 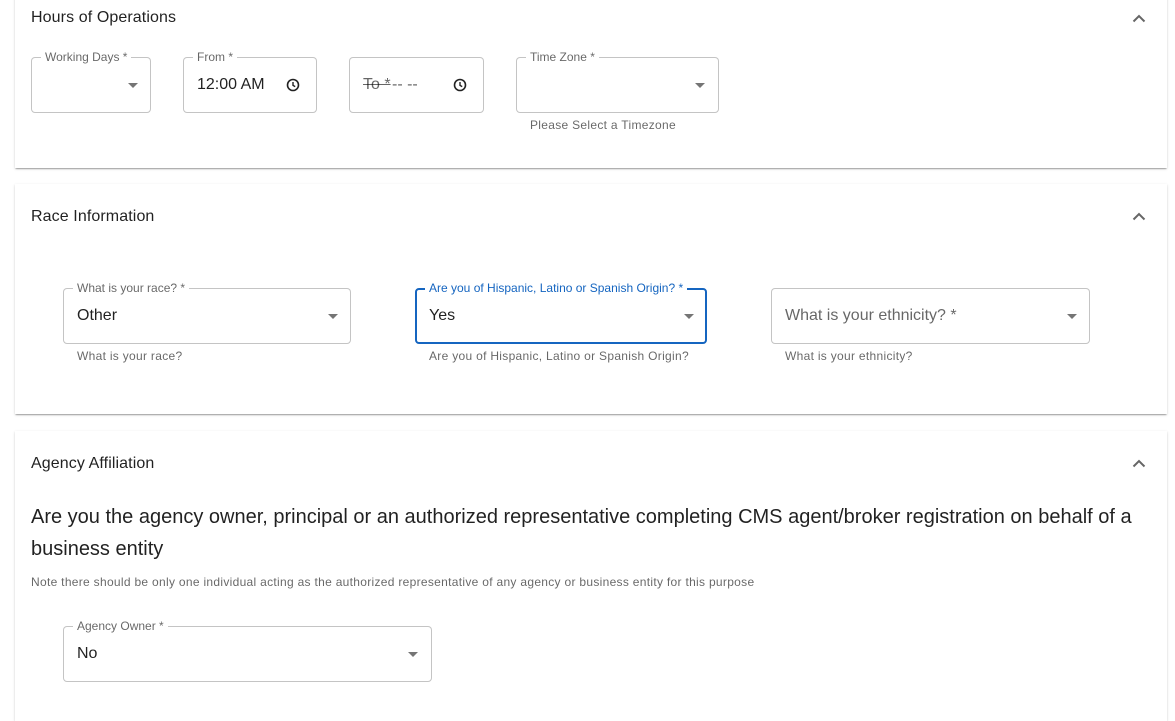 What do you see at coordinates (87, 653) in the screenshot?
I see `agency-owner-value: No` at bounding box center [87, 653].